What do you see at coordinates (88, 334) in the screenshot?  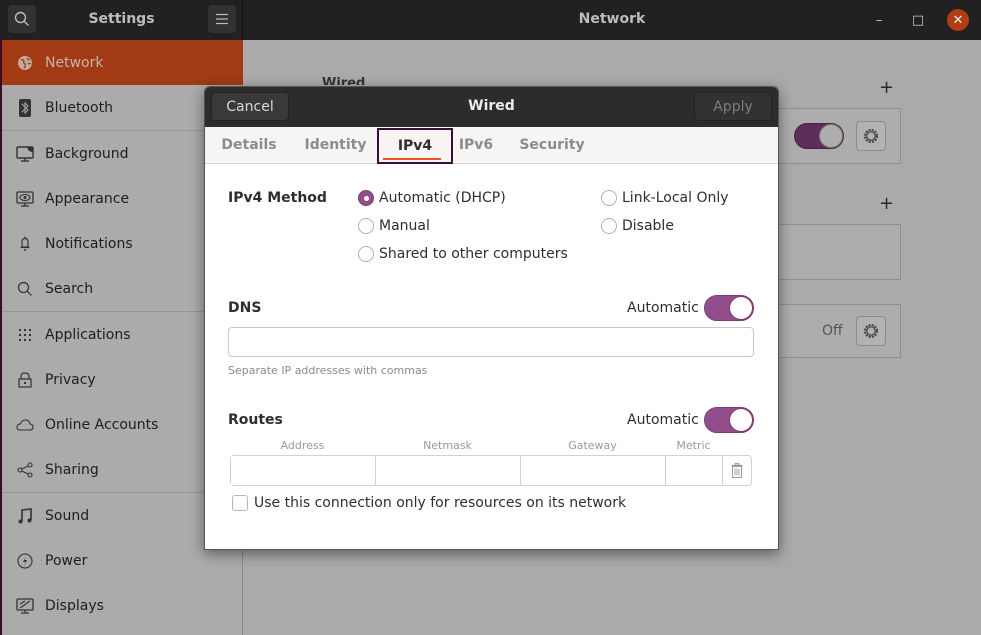 I see `sidebar-item-label: Applications` at bounding box center [88, 334].